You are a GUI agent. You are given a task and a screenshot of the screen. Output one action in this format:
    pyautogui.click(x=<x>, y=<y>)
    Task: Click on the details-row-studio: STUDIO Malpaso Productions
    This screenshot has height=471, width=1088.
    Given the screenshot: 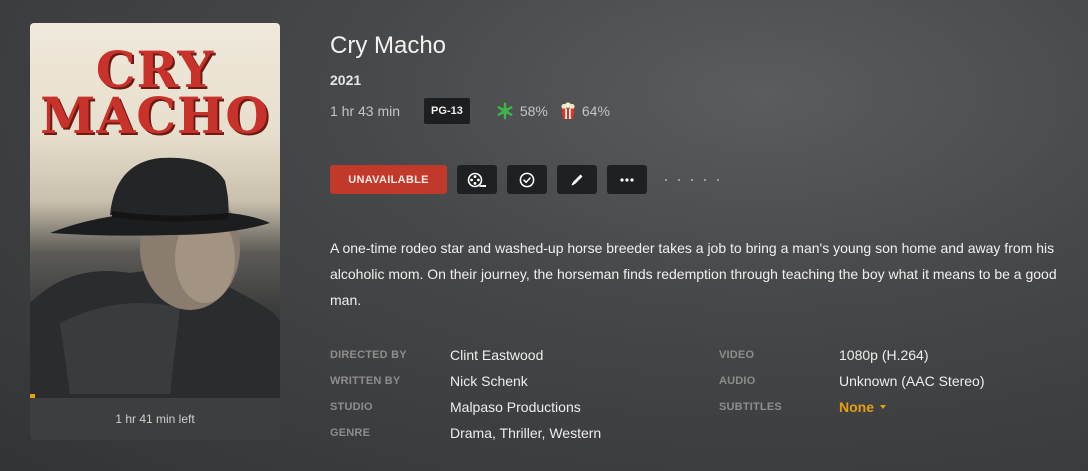 What is the action you would take?
    pyautogui.click(x=465, y=407)
    